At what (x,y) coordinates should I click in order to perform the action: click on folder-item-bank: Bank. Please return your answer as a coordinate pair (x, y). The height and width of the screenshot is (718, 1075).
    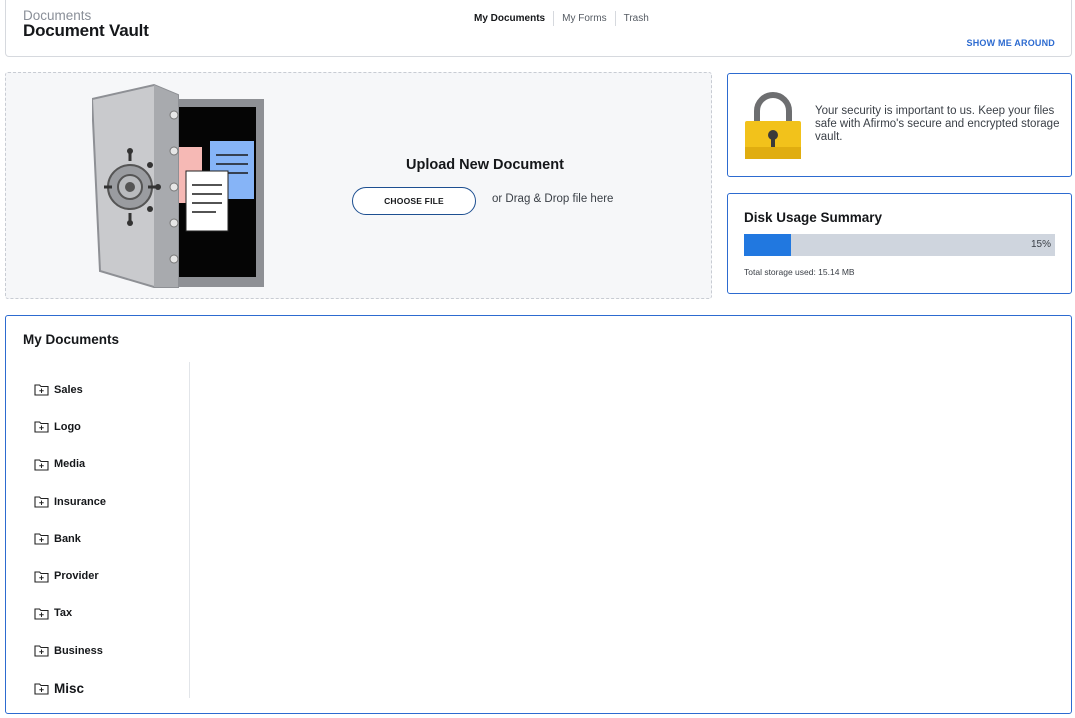
    Looking at the image, I should click on (109, 538).